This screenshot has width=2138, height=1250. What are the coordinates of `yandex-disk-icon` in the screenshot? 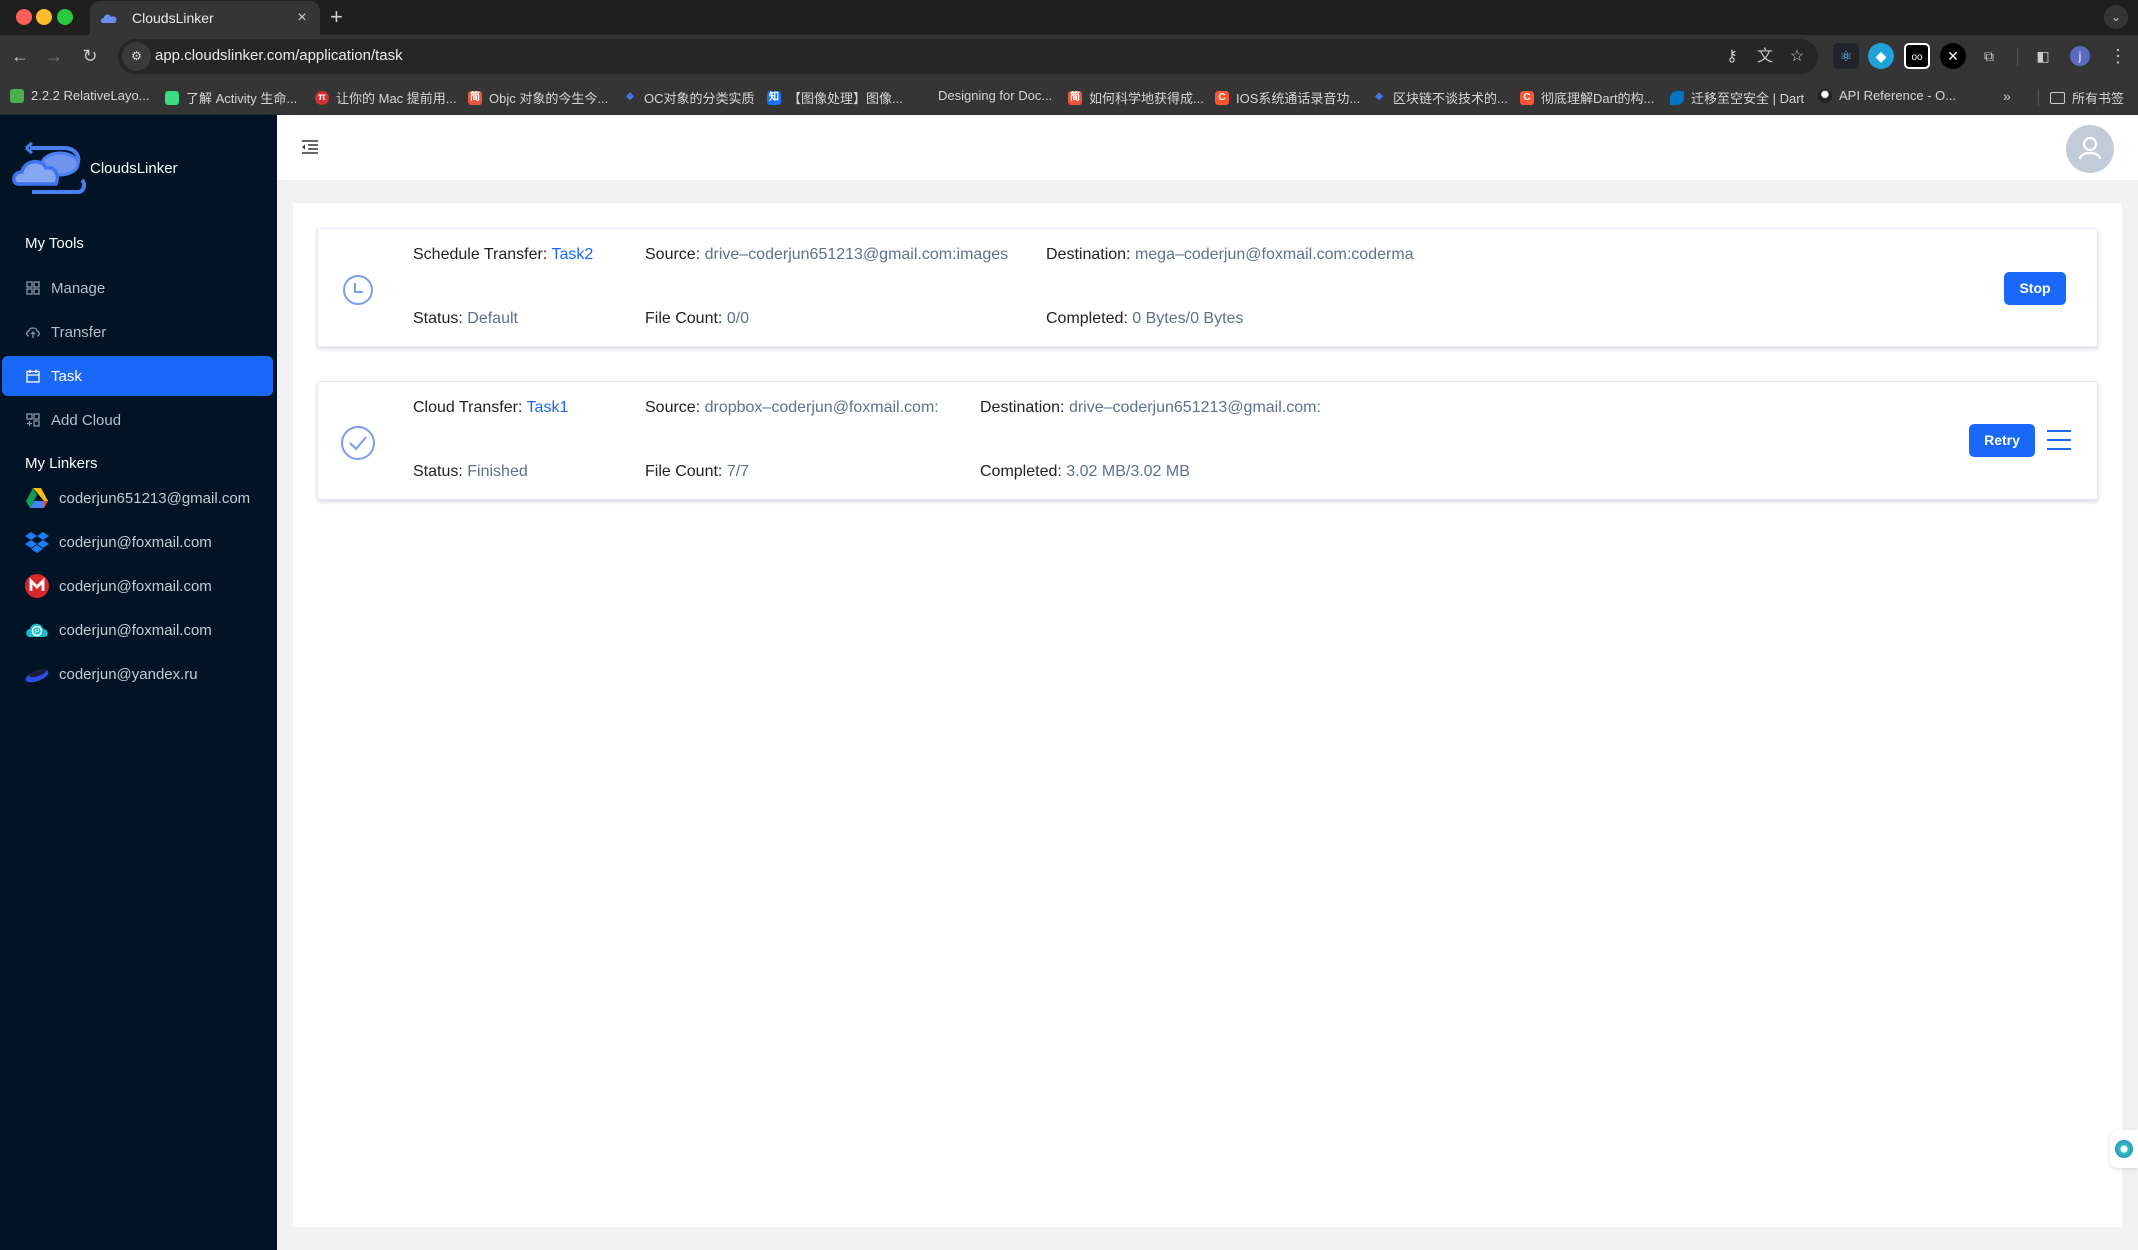 It's located at (37, 675).